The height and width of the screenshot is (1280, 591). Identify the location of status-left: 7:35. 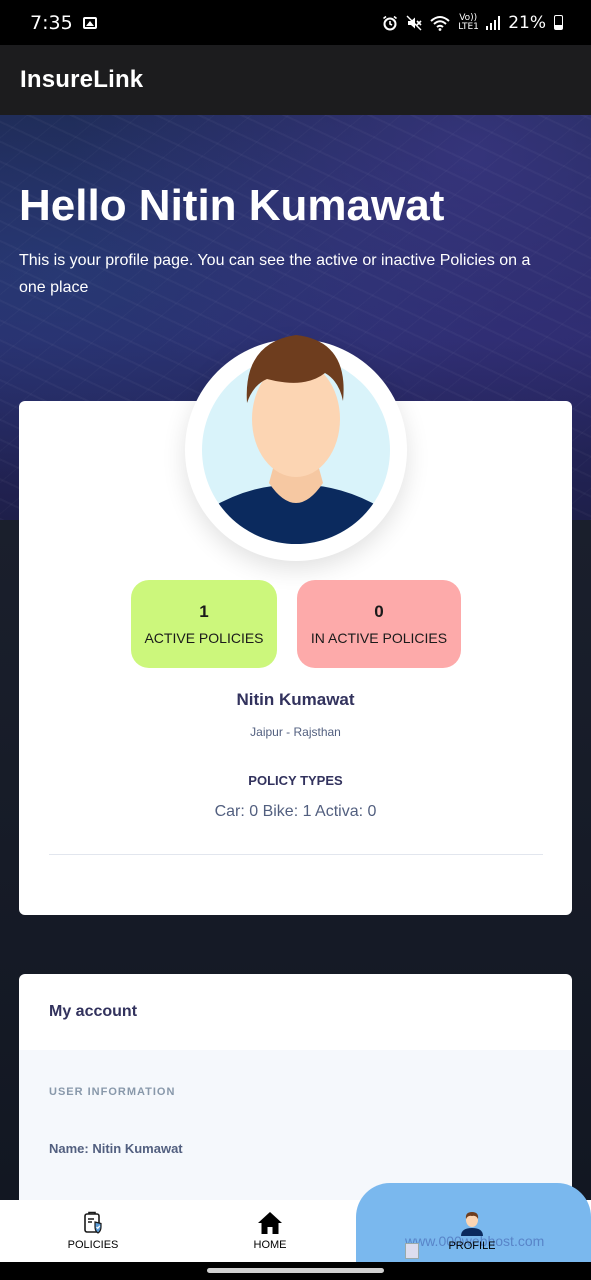
(63, 23).